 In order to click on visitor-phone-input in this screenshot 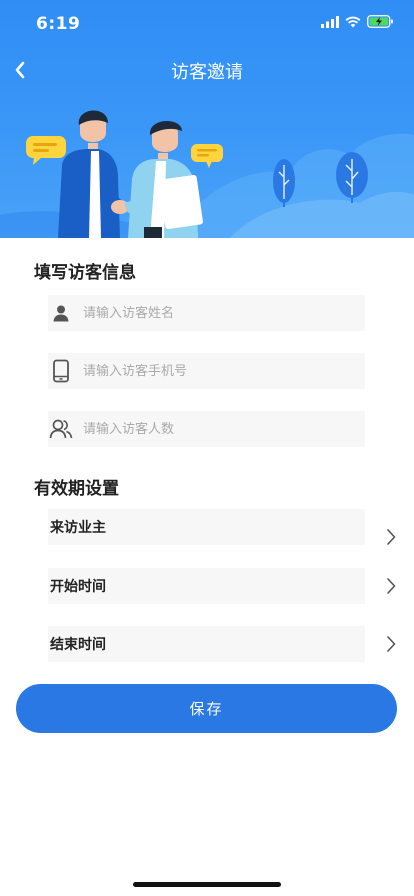, I will do `click(213, 371)`.